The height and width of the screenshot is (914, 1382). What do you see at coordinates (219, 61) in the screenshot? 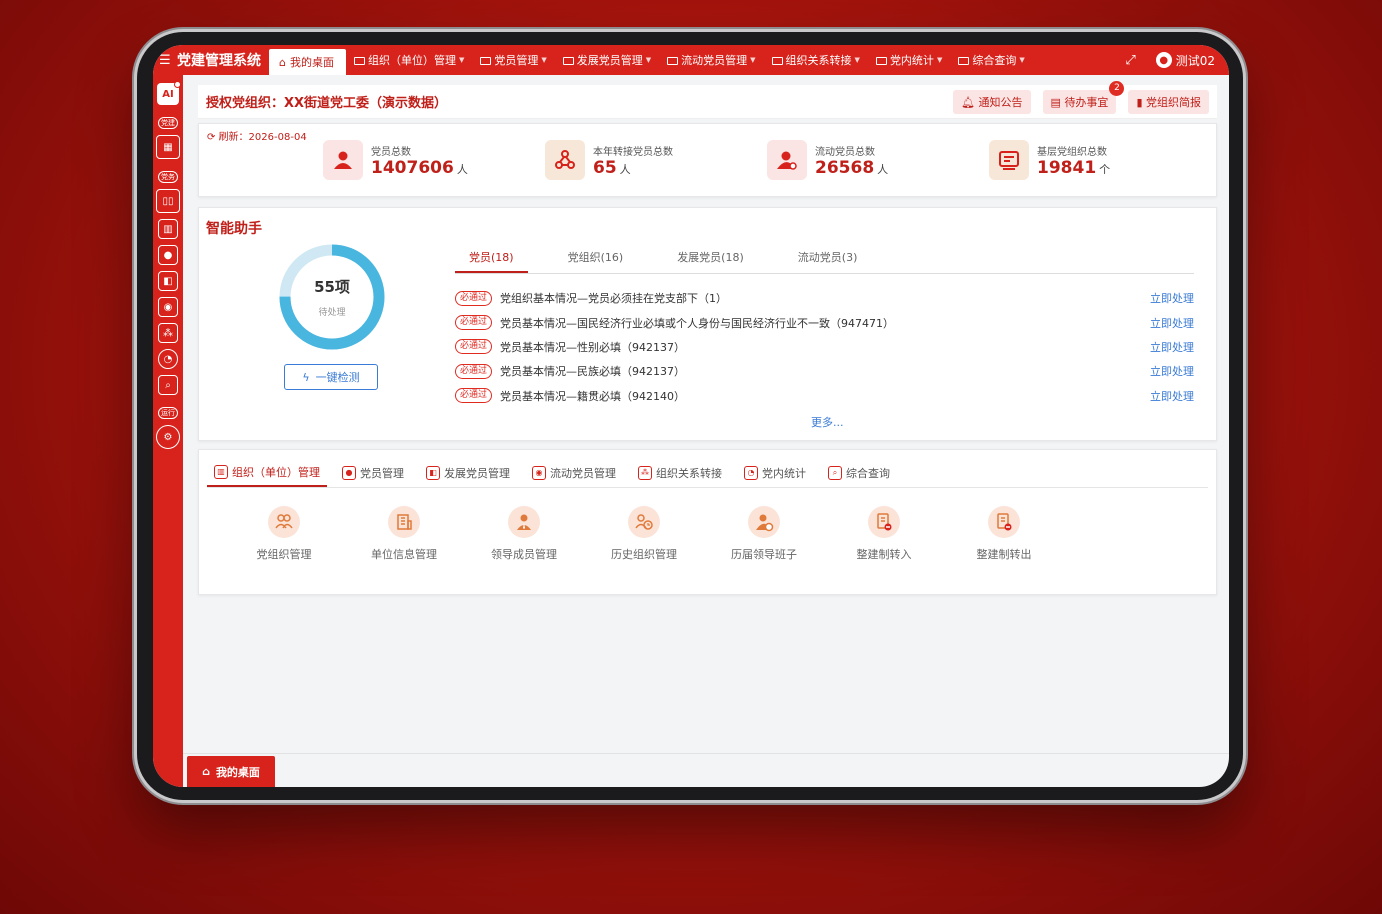
I see `app-title: 党建管理系统` at bounding box center [219, 61].